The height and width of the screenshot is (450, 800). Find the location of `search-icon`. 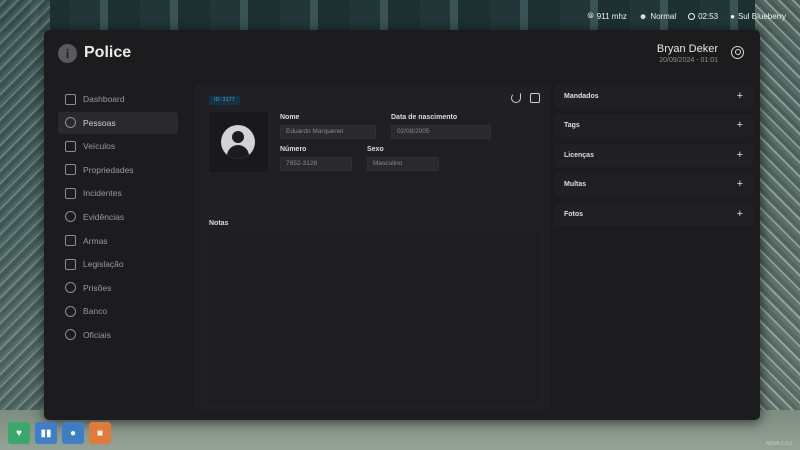

search-icon is located at coordinates (70, 217).